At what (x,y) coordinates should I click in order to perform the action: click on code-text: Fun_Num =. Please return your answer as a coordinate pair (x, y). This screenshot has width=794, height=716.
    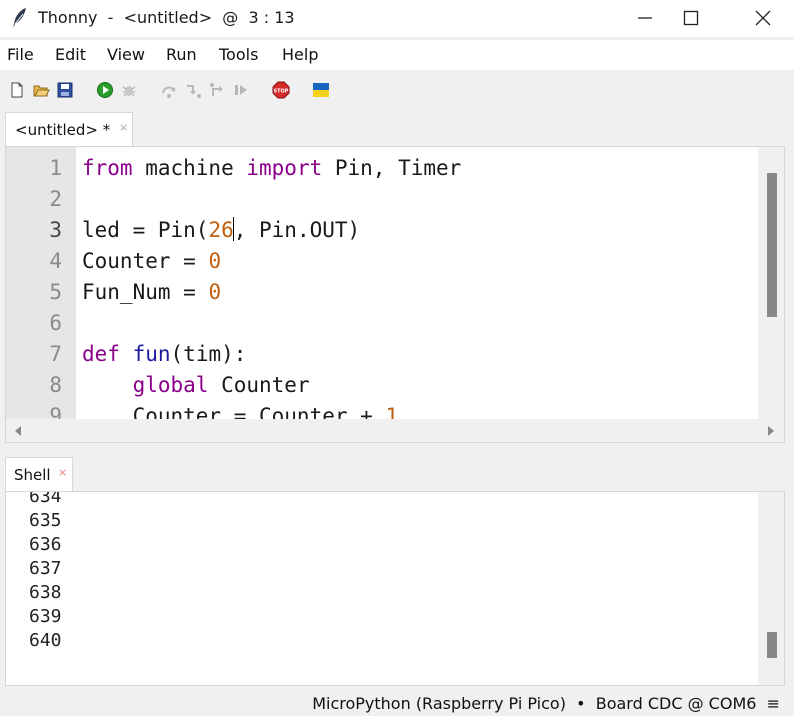
    Looking at the image, I should click on (145, 292).